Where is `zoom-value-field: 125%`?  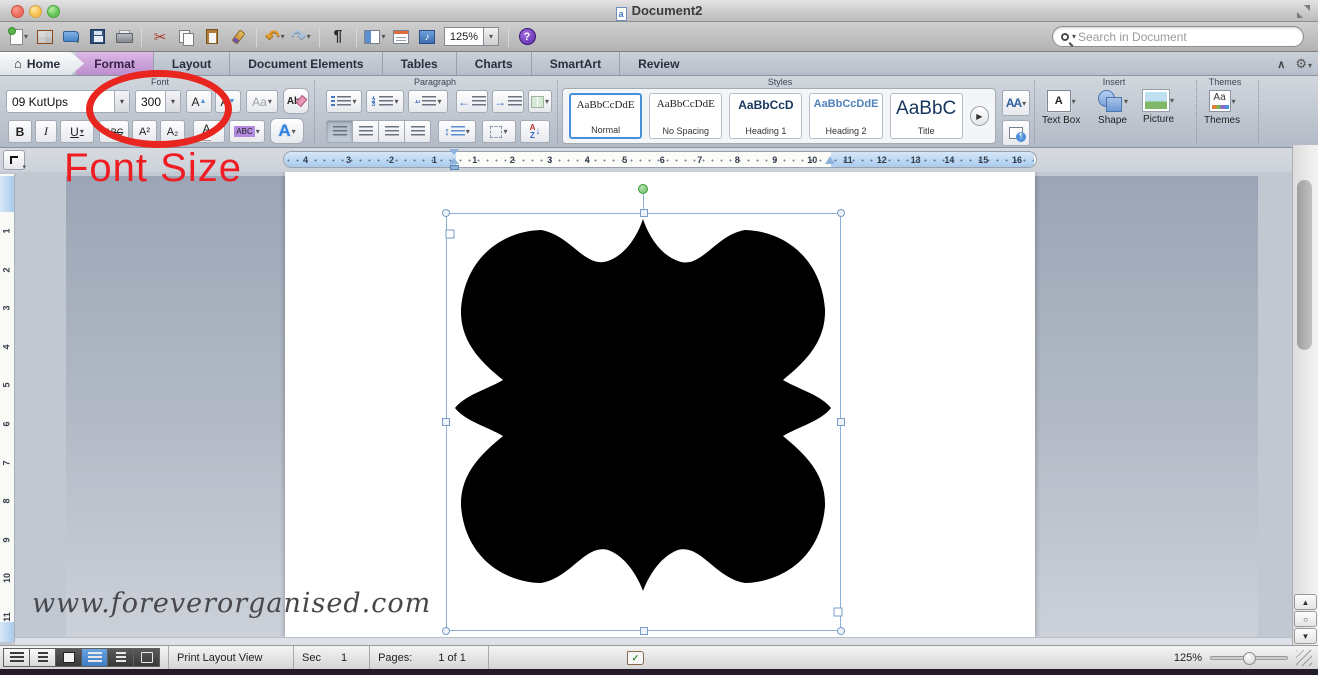 zoom-value-field: 125% is located at coordinates (464, 36).